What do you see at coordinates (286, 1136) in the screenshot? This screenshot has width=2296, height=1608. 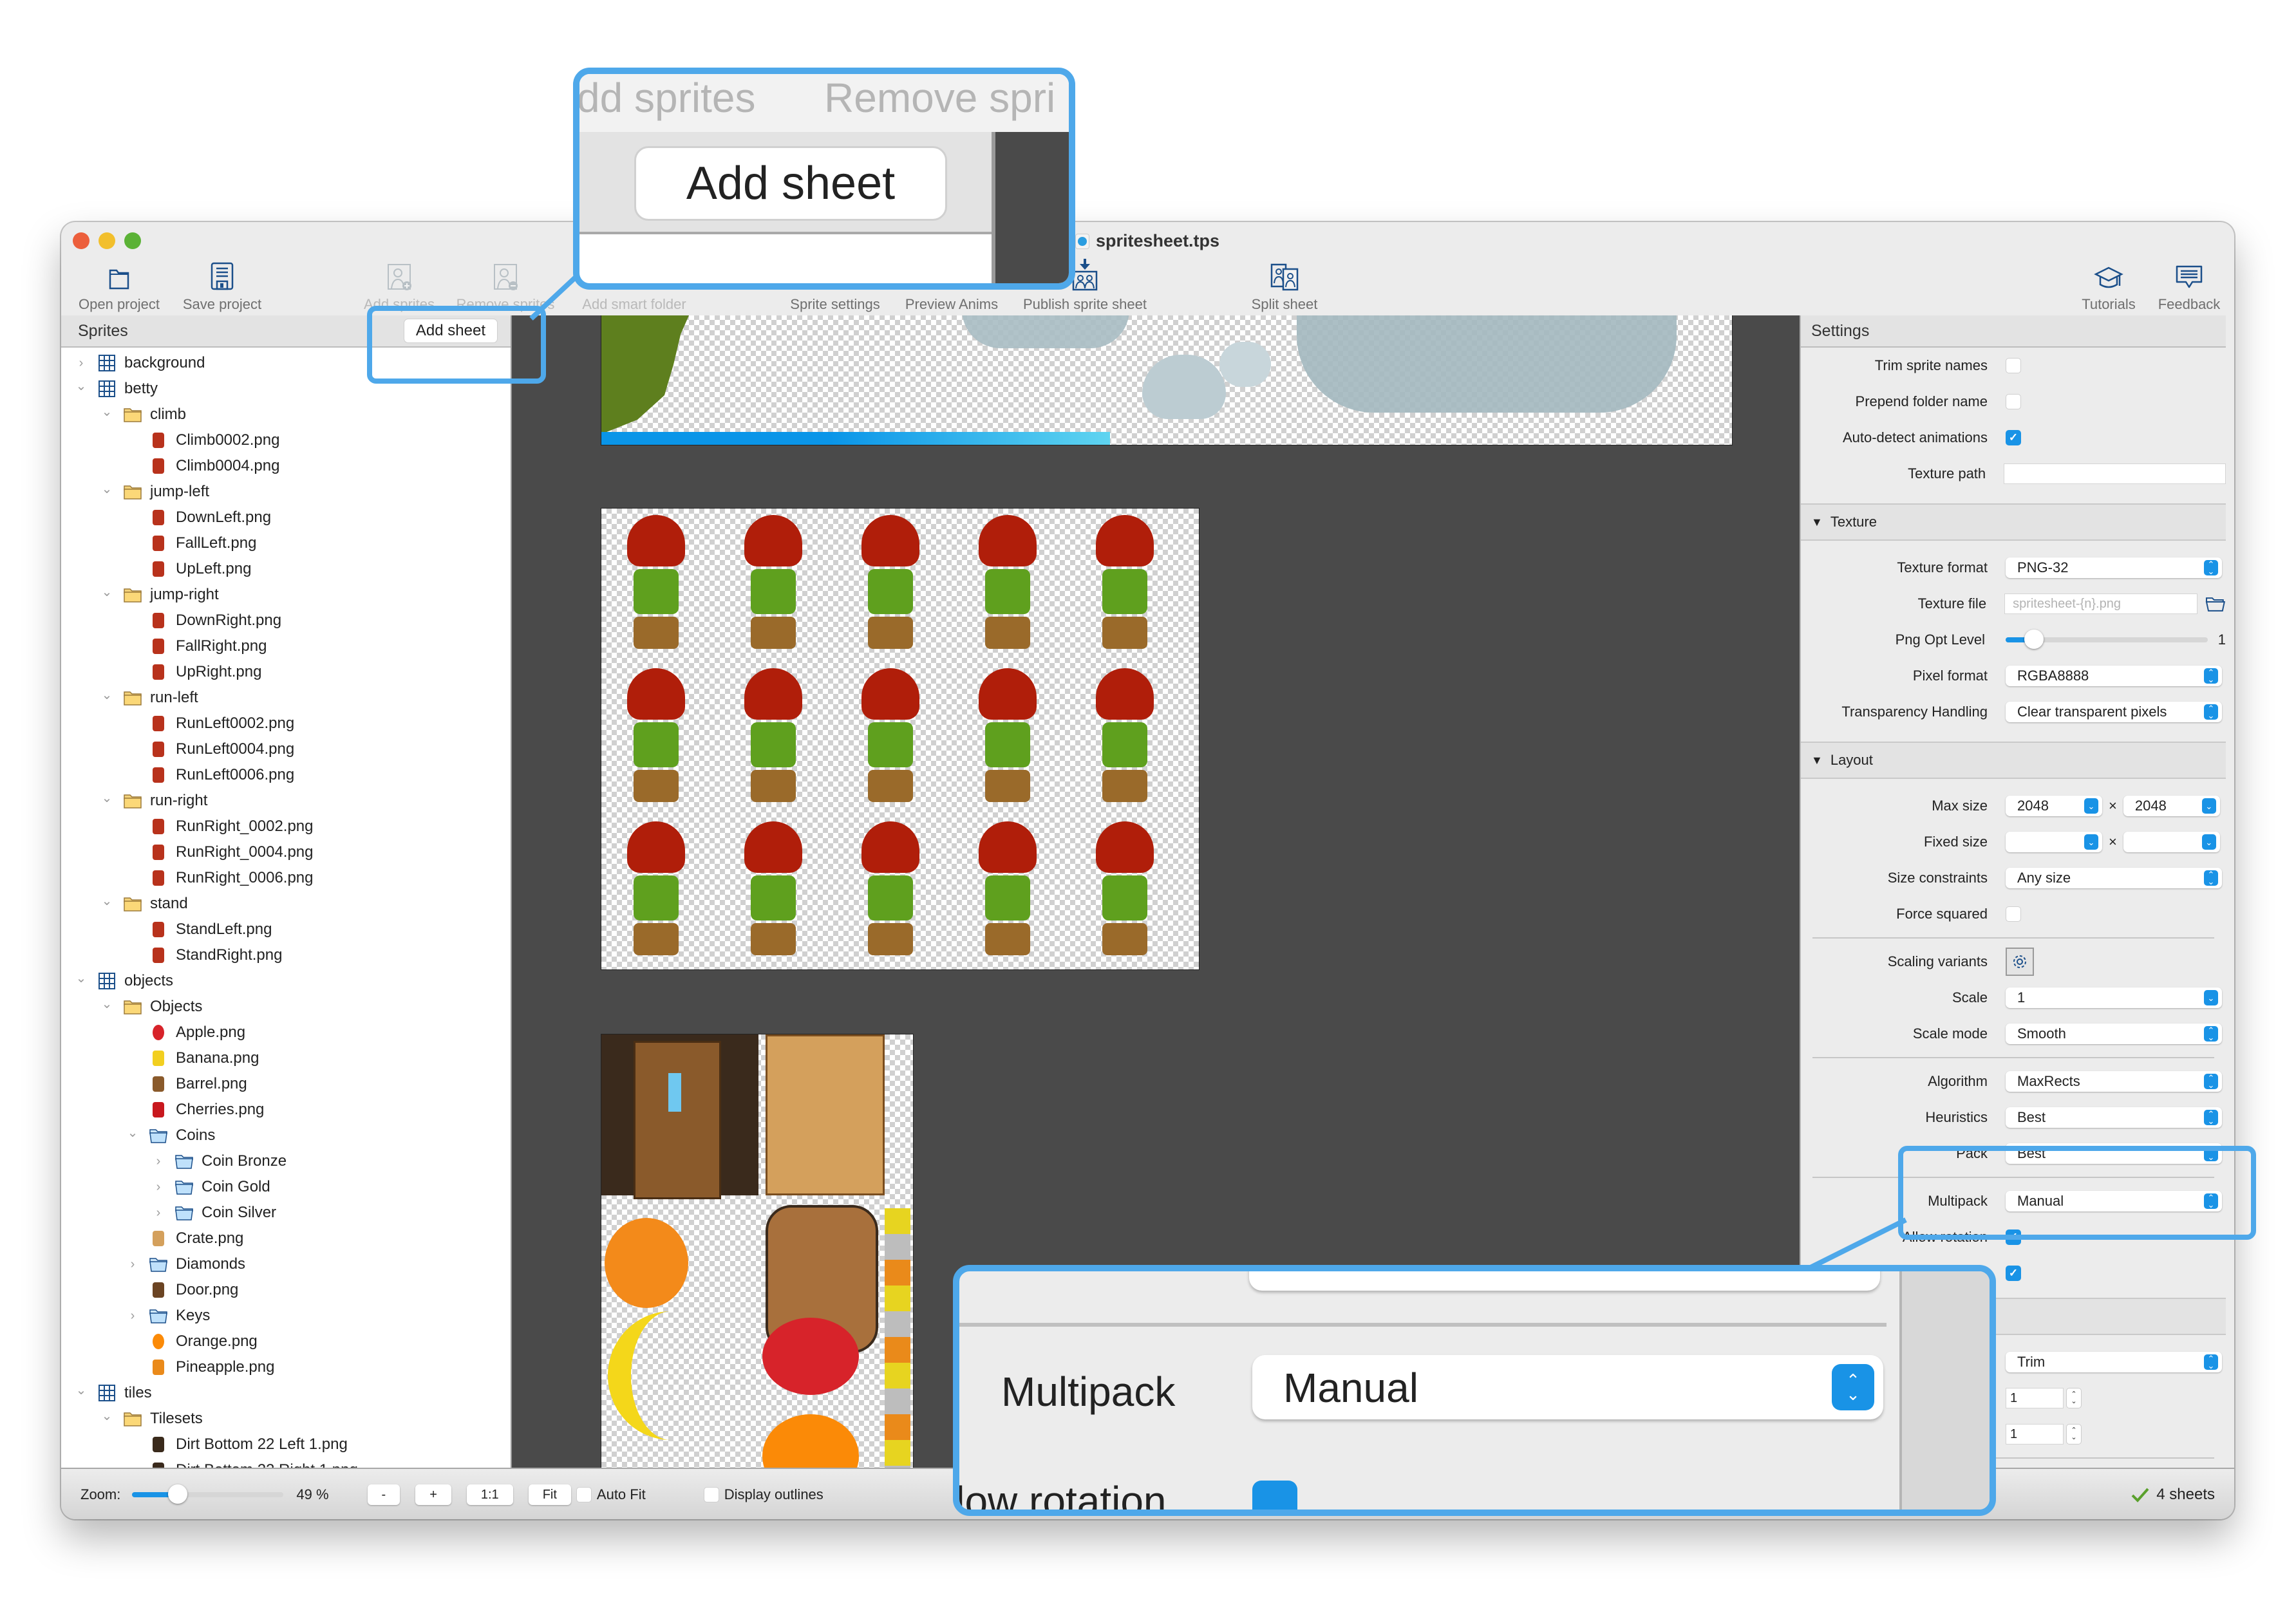 I see `tree-item-smartfolder: ⌄ Coins` at bounding box center [286, 1136].